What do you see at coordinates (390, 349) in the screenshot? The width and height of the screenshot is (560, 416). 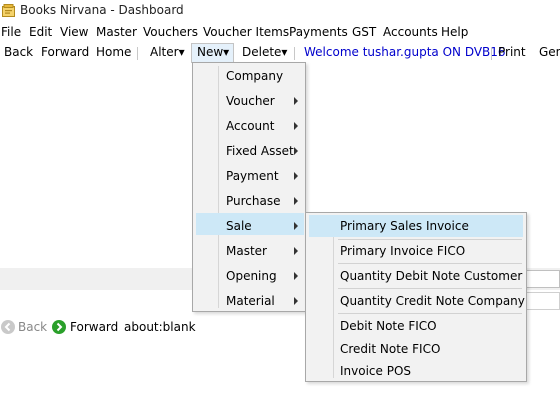 I see `menu-item-label: Credit Note FICO` at bounding box center [390, 349].